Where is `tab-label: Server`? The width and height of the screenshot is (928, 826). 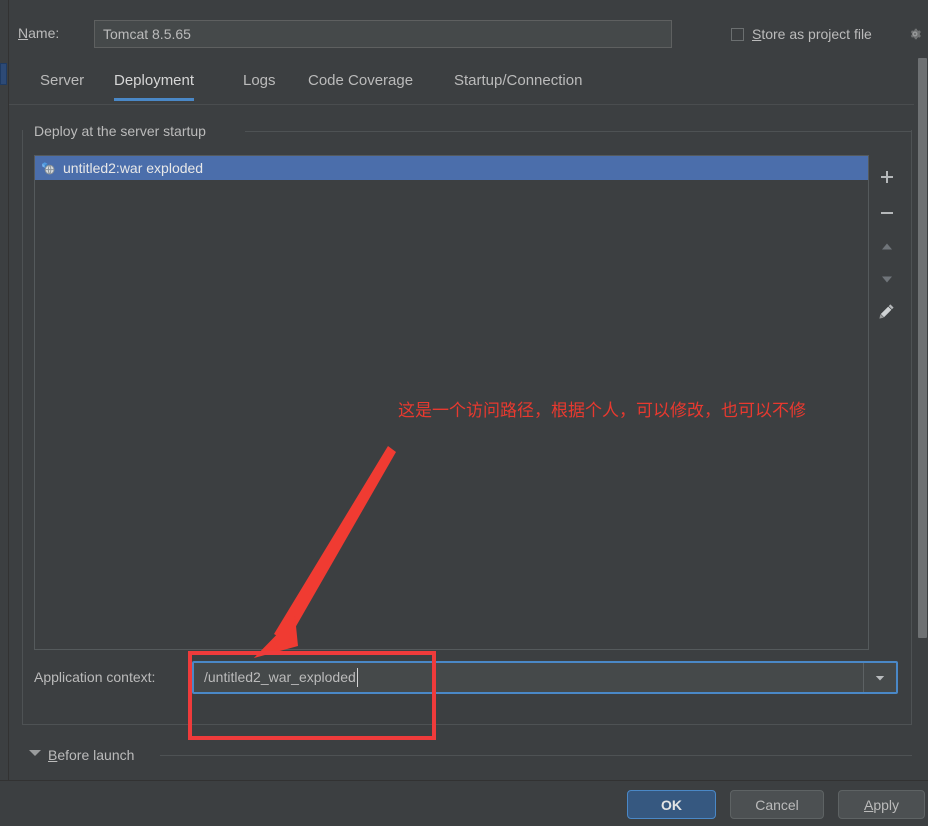 tab-label: Server is located at coordinates (62, 80).